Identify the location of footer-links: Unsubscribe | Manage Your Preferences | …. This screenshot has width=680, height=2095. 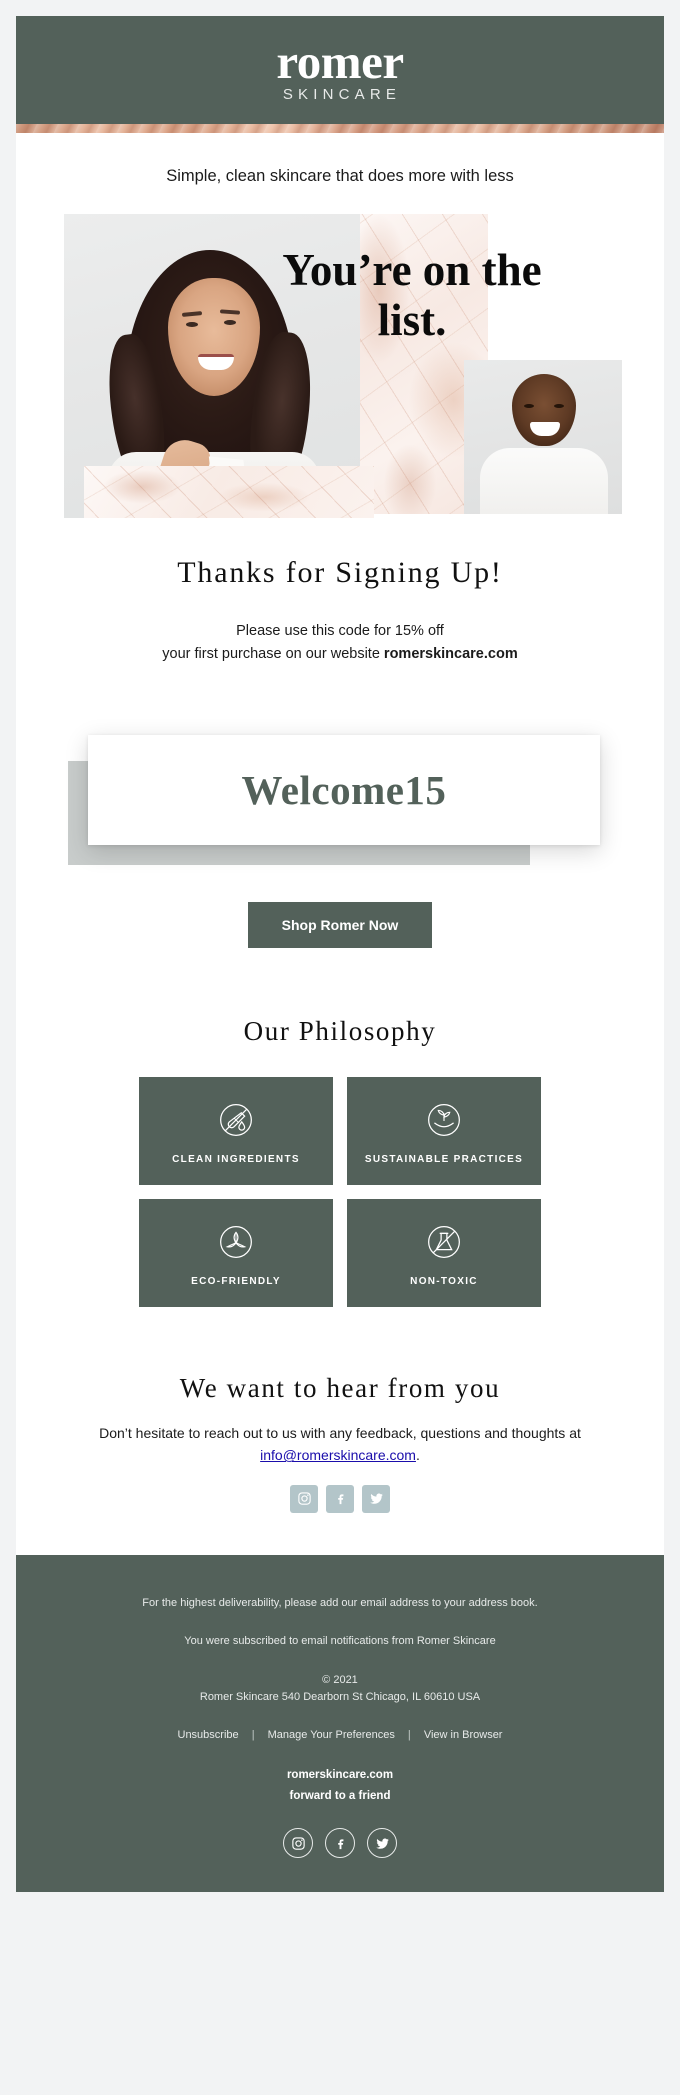
(340, 1735).